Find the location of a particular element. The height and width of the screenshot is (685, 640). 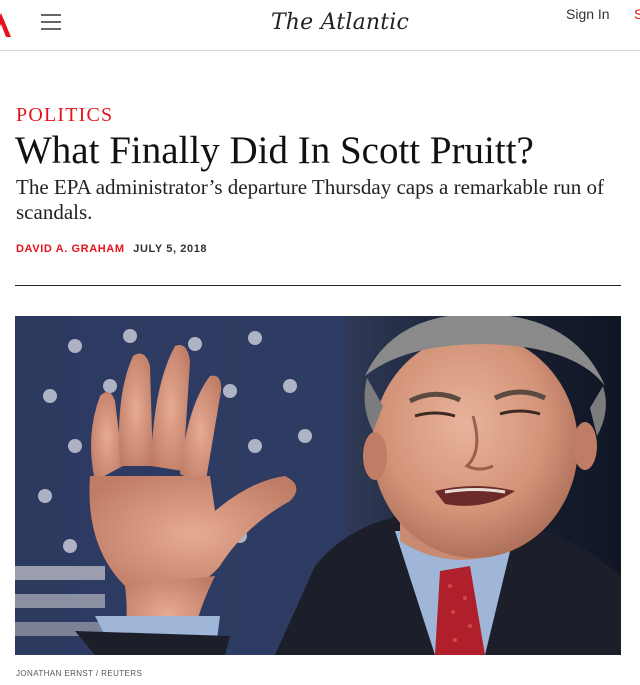

photo-credit: JONATHAN ERNST / REUTERS is located at coordinates (79, 673).